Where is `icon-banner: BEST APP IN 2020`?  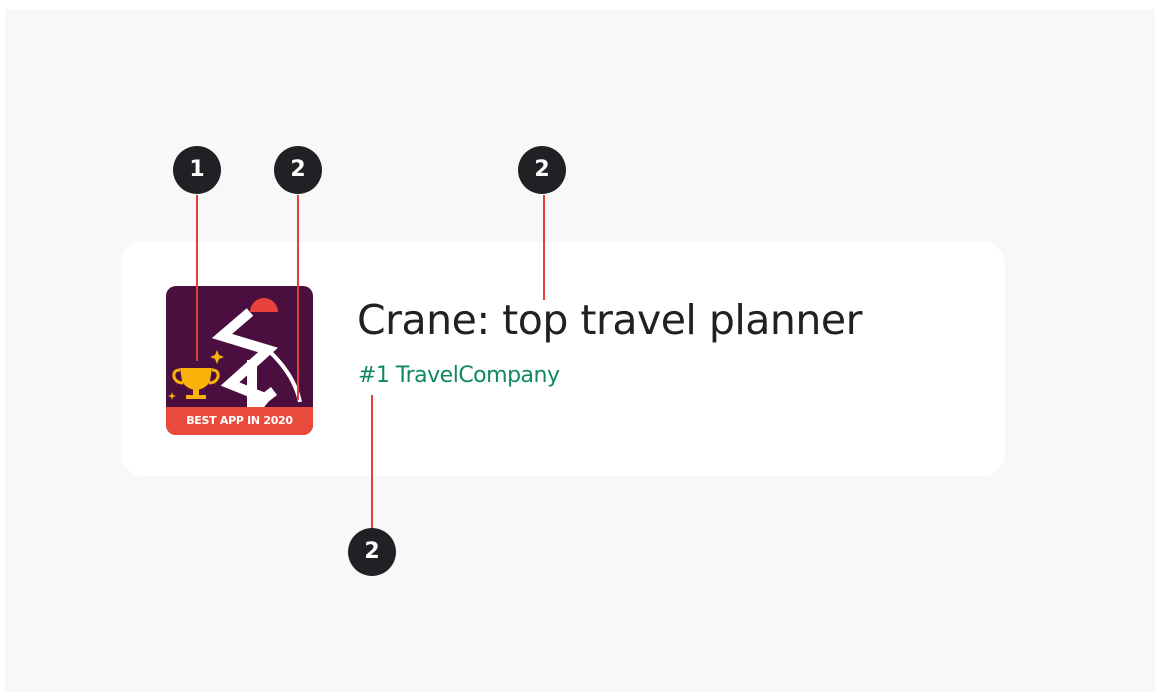 icon-banner: BEST APP IN 2020 is located at coordinates (239, 421).